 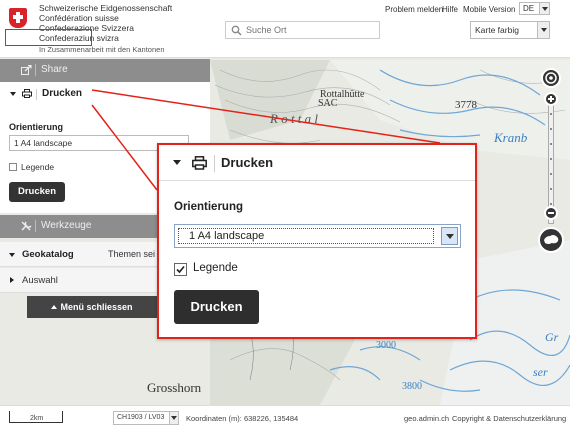 I want to click on caret-down-icon, so click(x=177, y=162).